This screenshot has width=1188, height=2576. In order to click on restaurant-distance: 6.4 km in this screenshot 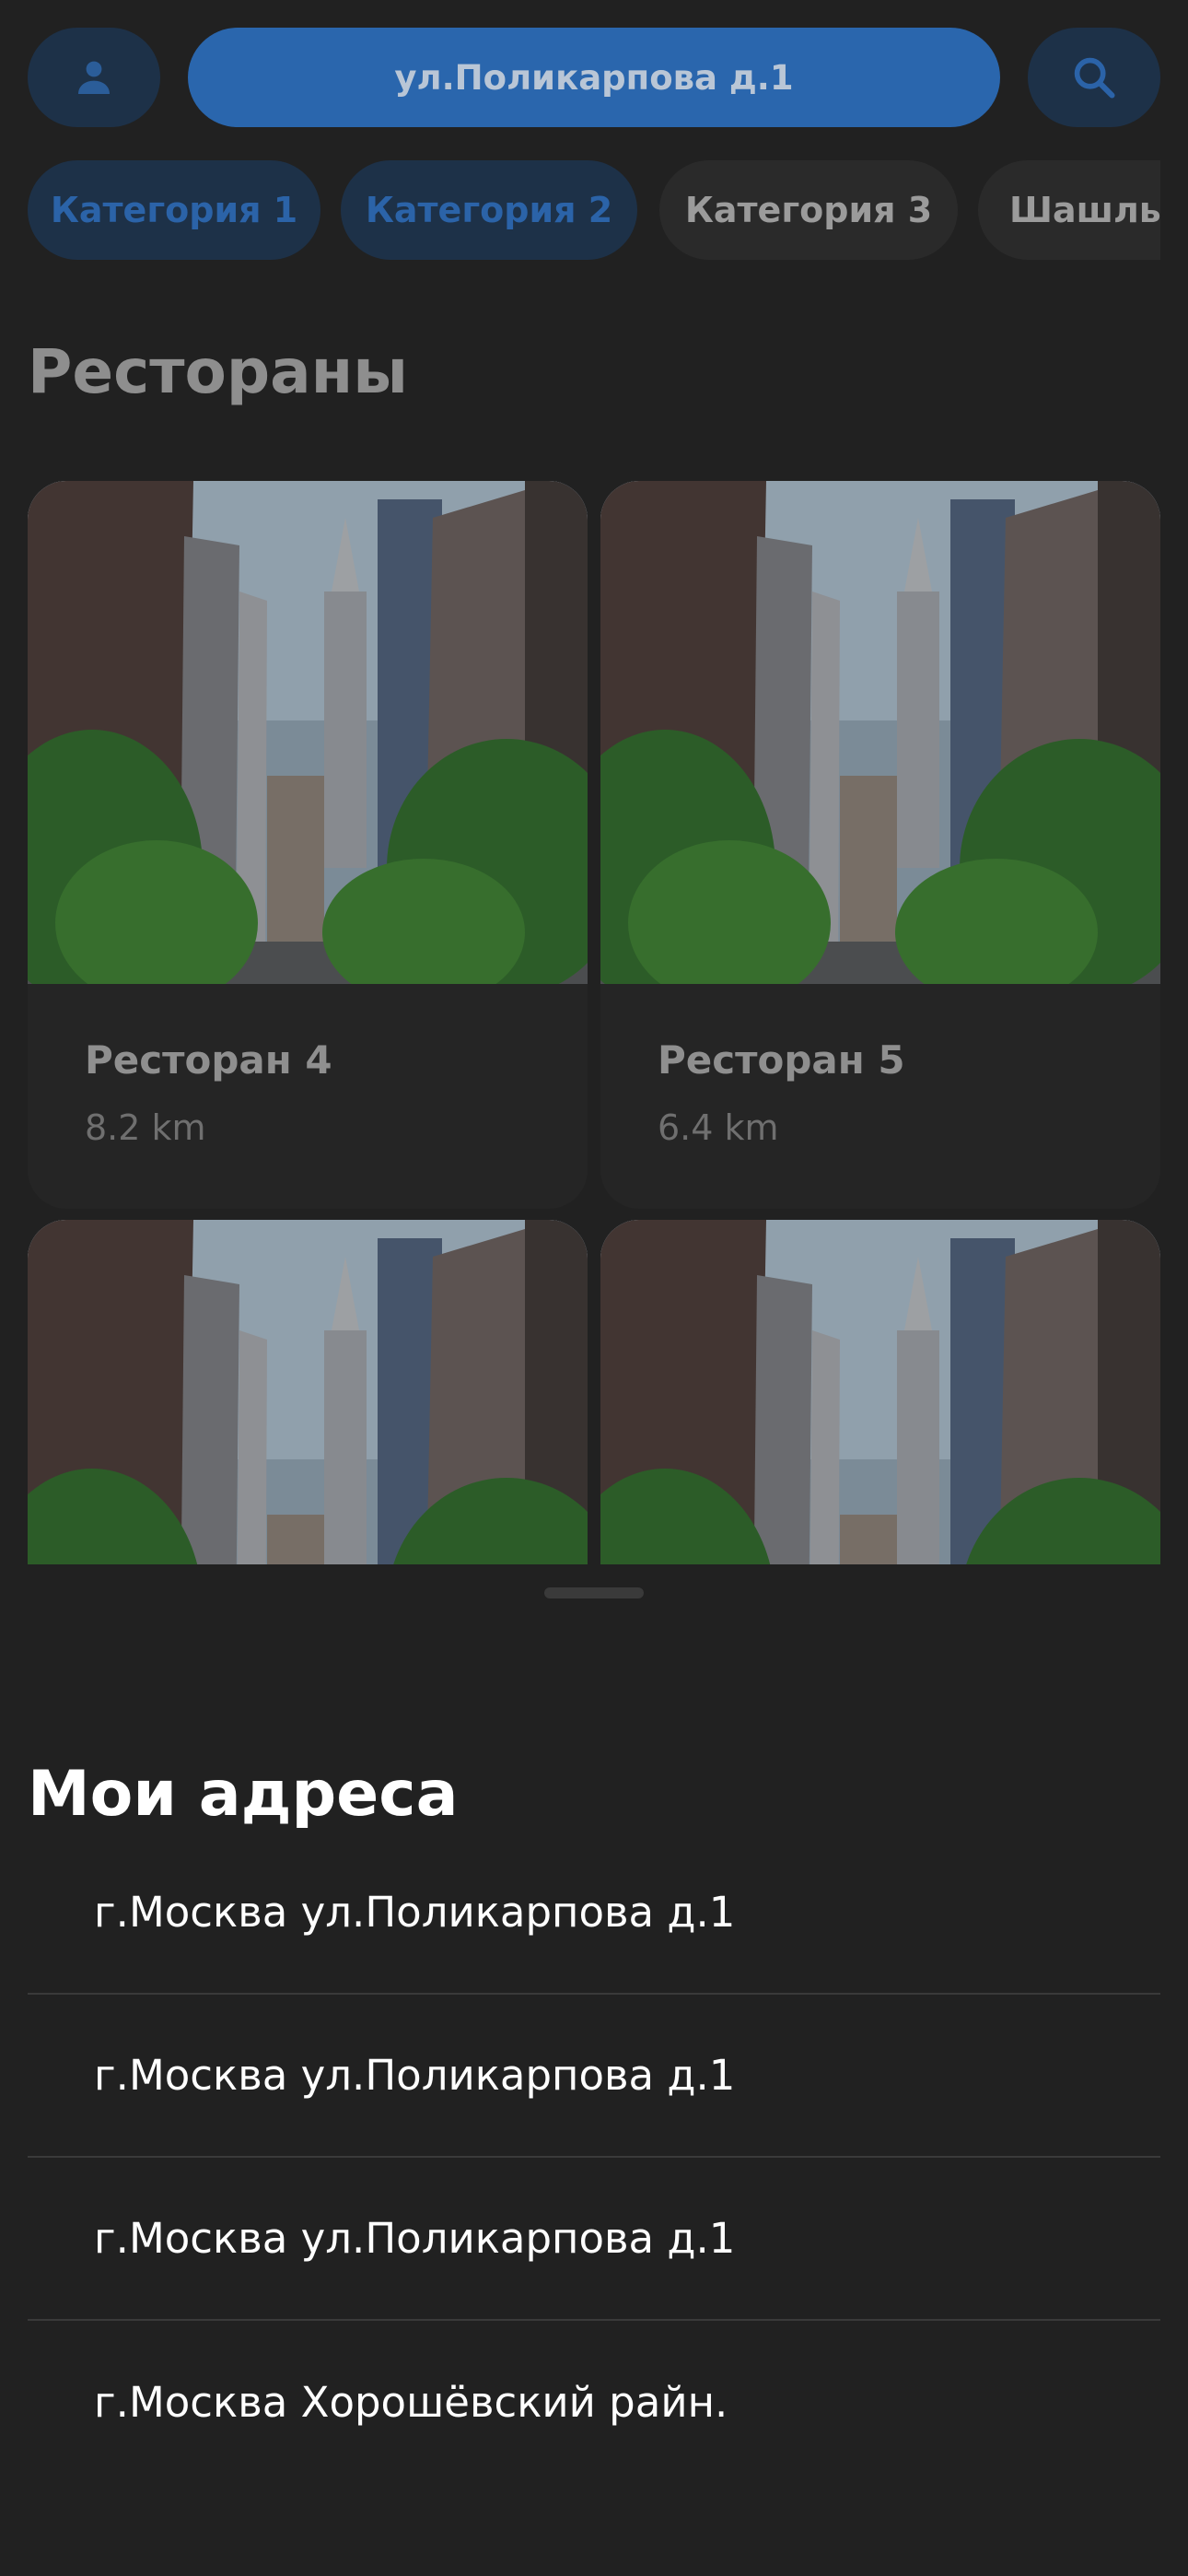, I will do `click(719, 1127)`.